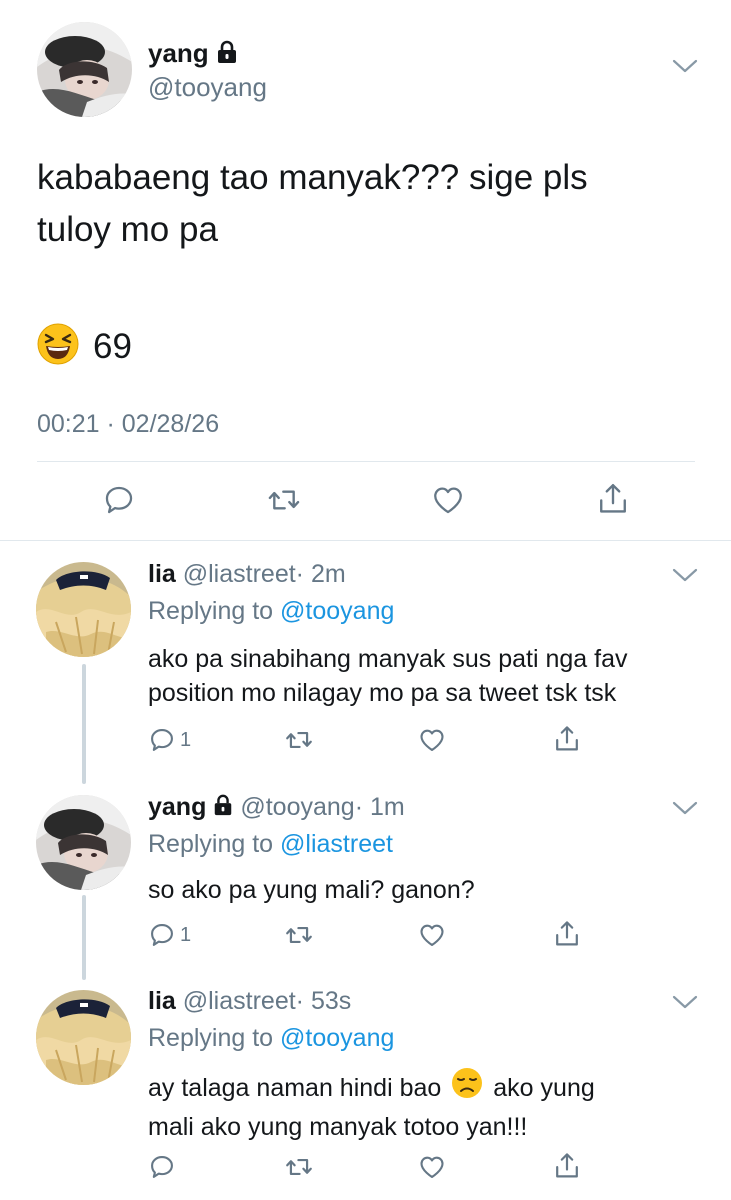 Image resolution: width=731 pixels, height=1200 pixels. Describe the element at coordinates (84, 346) in the screenshot. I see `reaction-row: 69` at that location.